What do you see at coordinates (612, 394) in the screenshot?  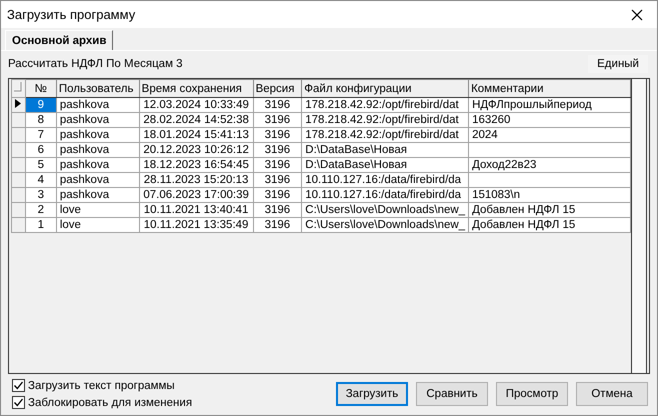 I see `dialog-button: Отмена` at bounding box center [612, 394].